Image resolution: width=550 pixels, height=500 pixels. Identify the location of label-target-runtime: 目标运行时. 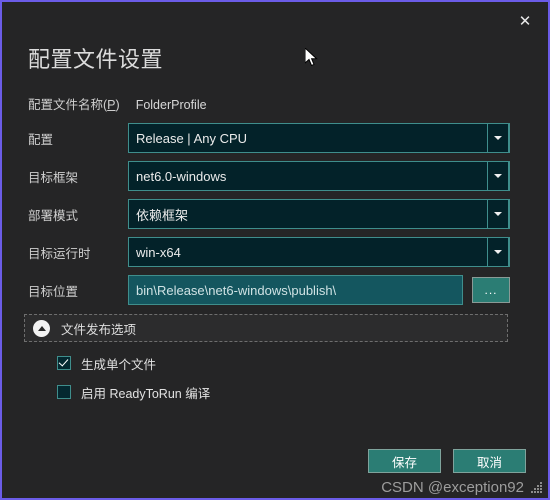
(59, 253).